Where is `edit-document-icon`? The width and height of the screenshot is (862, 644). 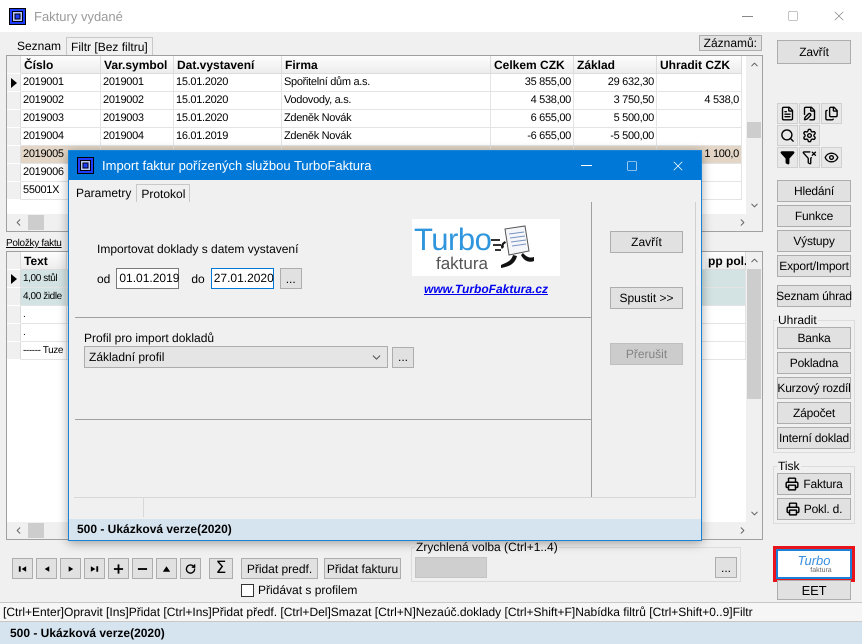 edit-document-icon is located at coordinates (809, 113).